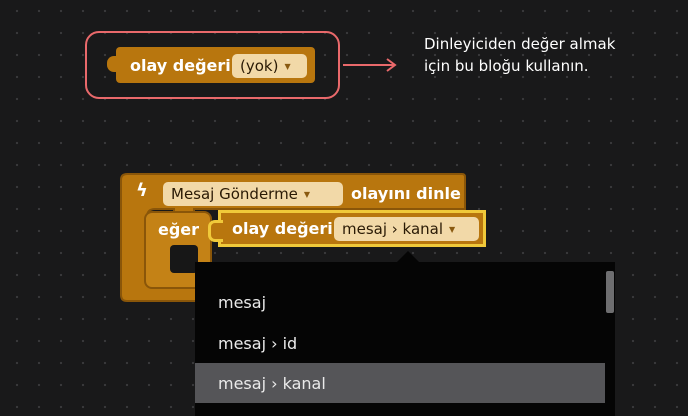 This screenshot has width=688, height=416. What do you see at coordinates (142, 190) in the screenshot?
I see `lightning-icon: ϟ` at bounding box center [142, 190].